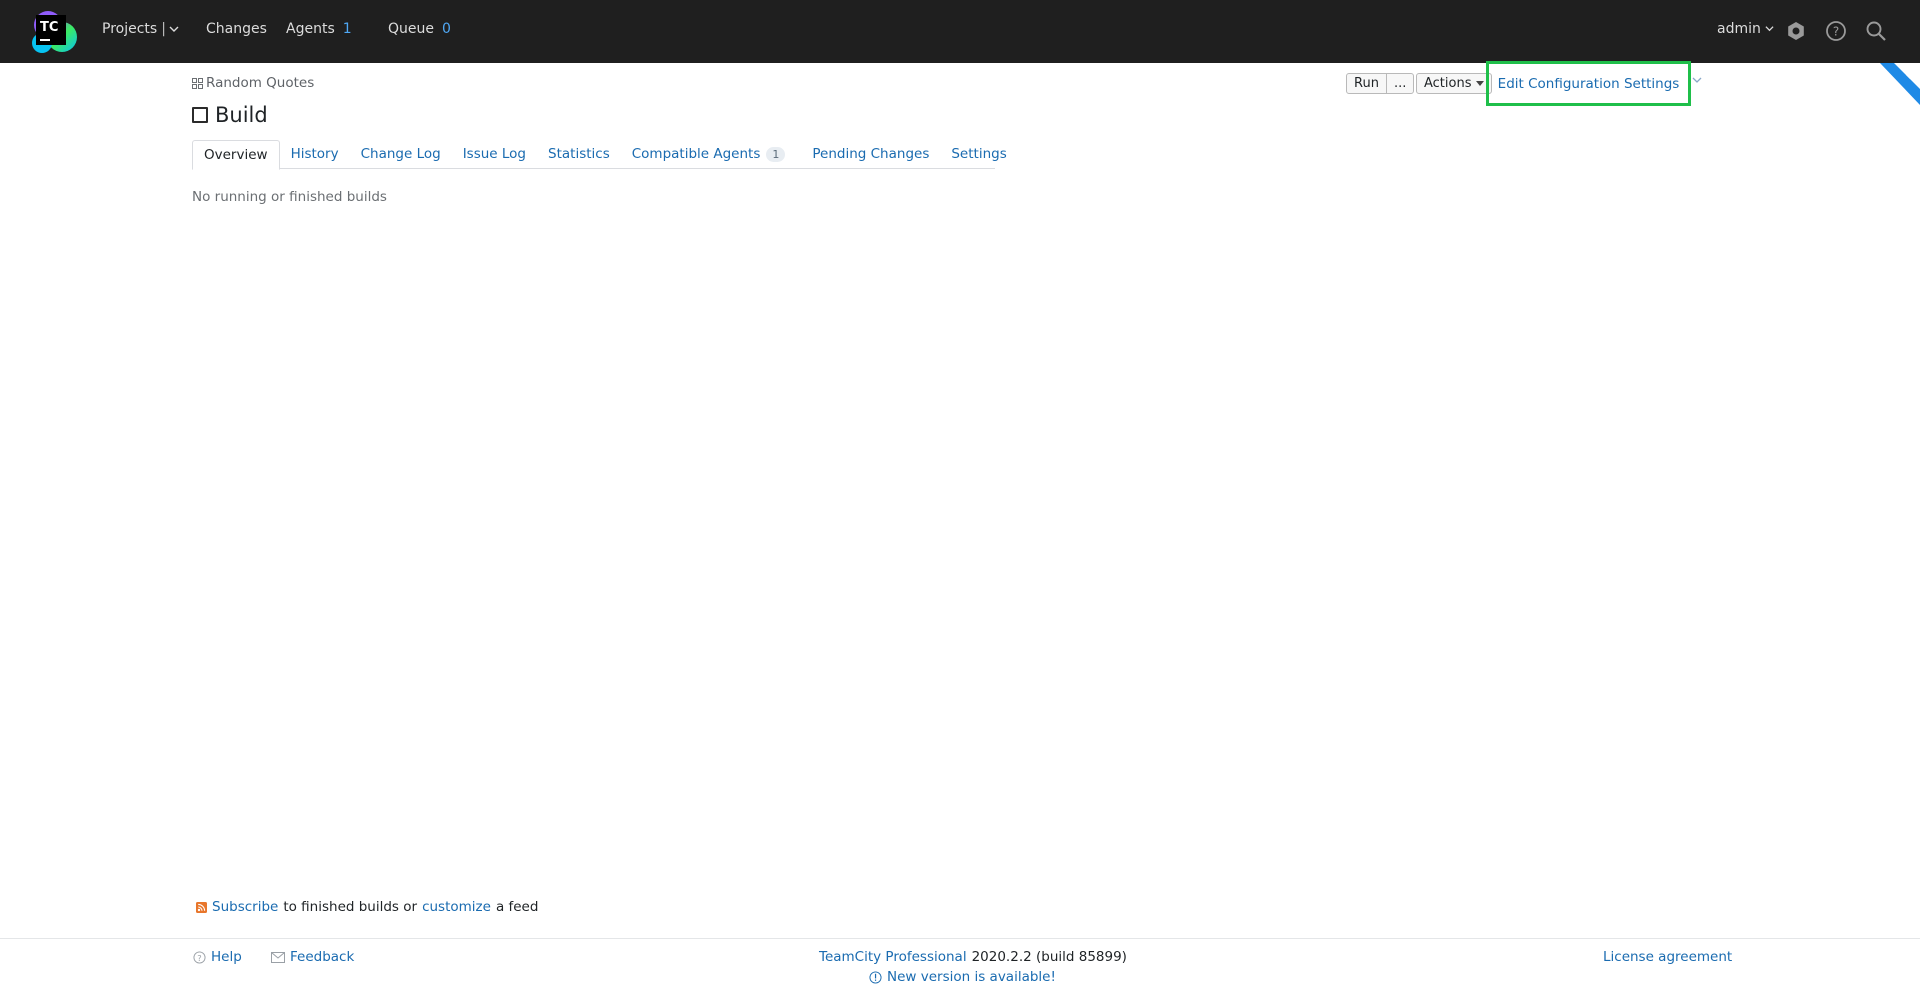  What do you see at coordinates (893, 957) in the screenshot?
I see `product-link: TeamCity Professional` at bounding box center [893, 957].